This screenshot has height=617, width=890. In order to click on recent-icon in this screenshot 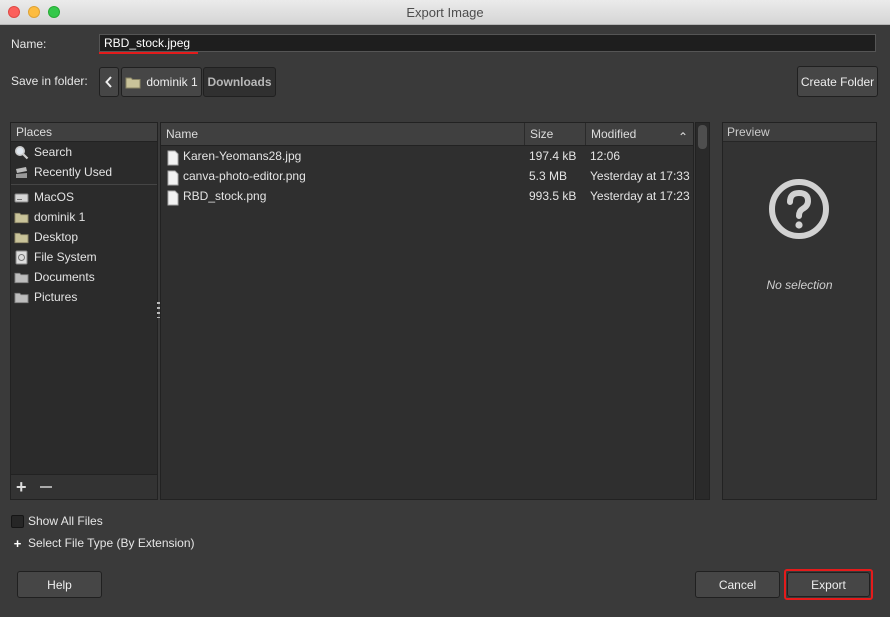, I will do `click(21, 172)`.